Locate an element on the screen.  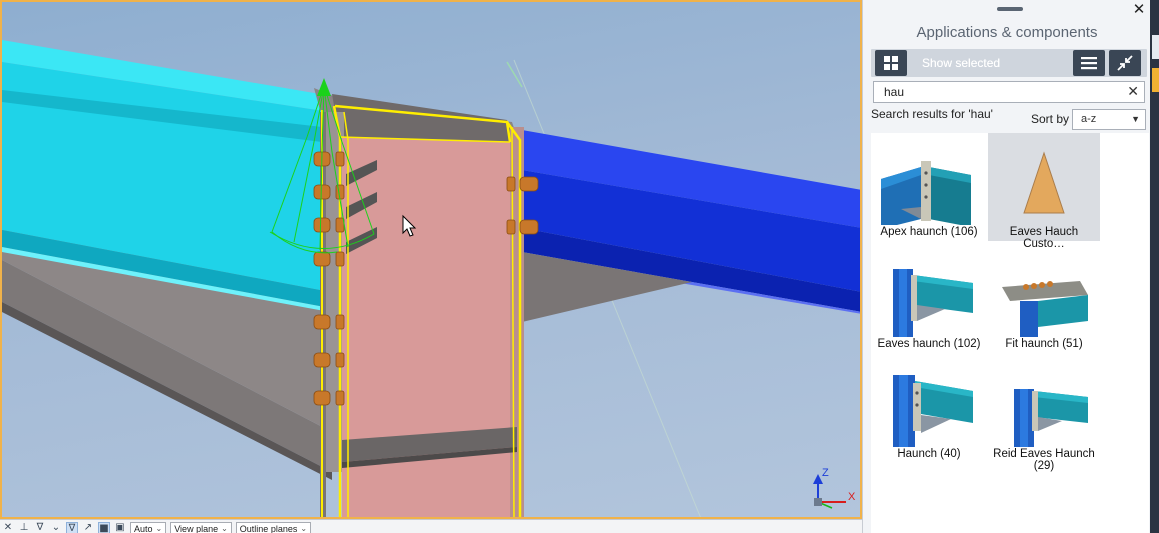
search-results-label: Search results for 'hau' is located at coordinates (932, 114).